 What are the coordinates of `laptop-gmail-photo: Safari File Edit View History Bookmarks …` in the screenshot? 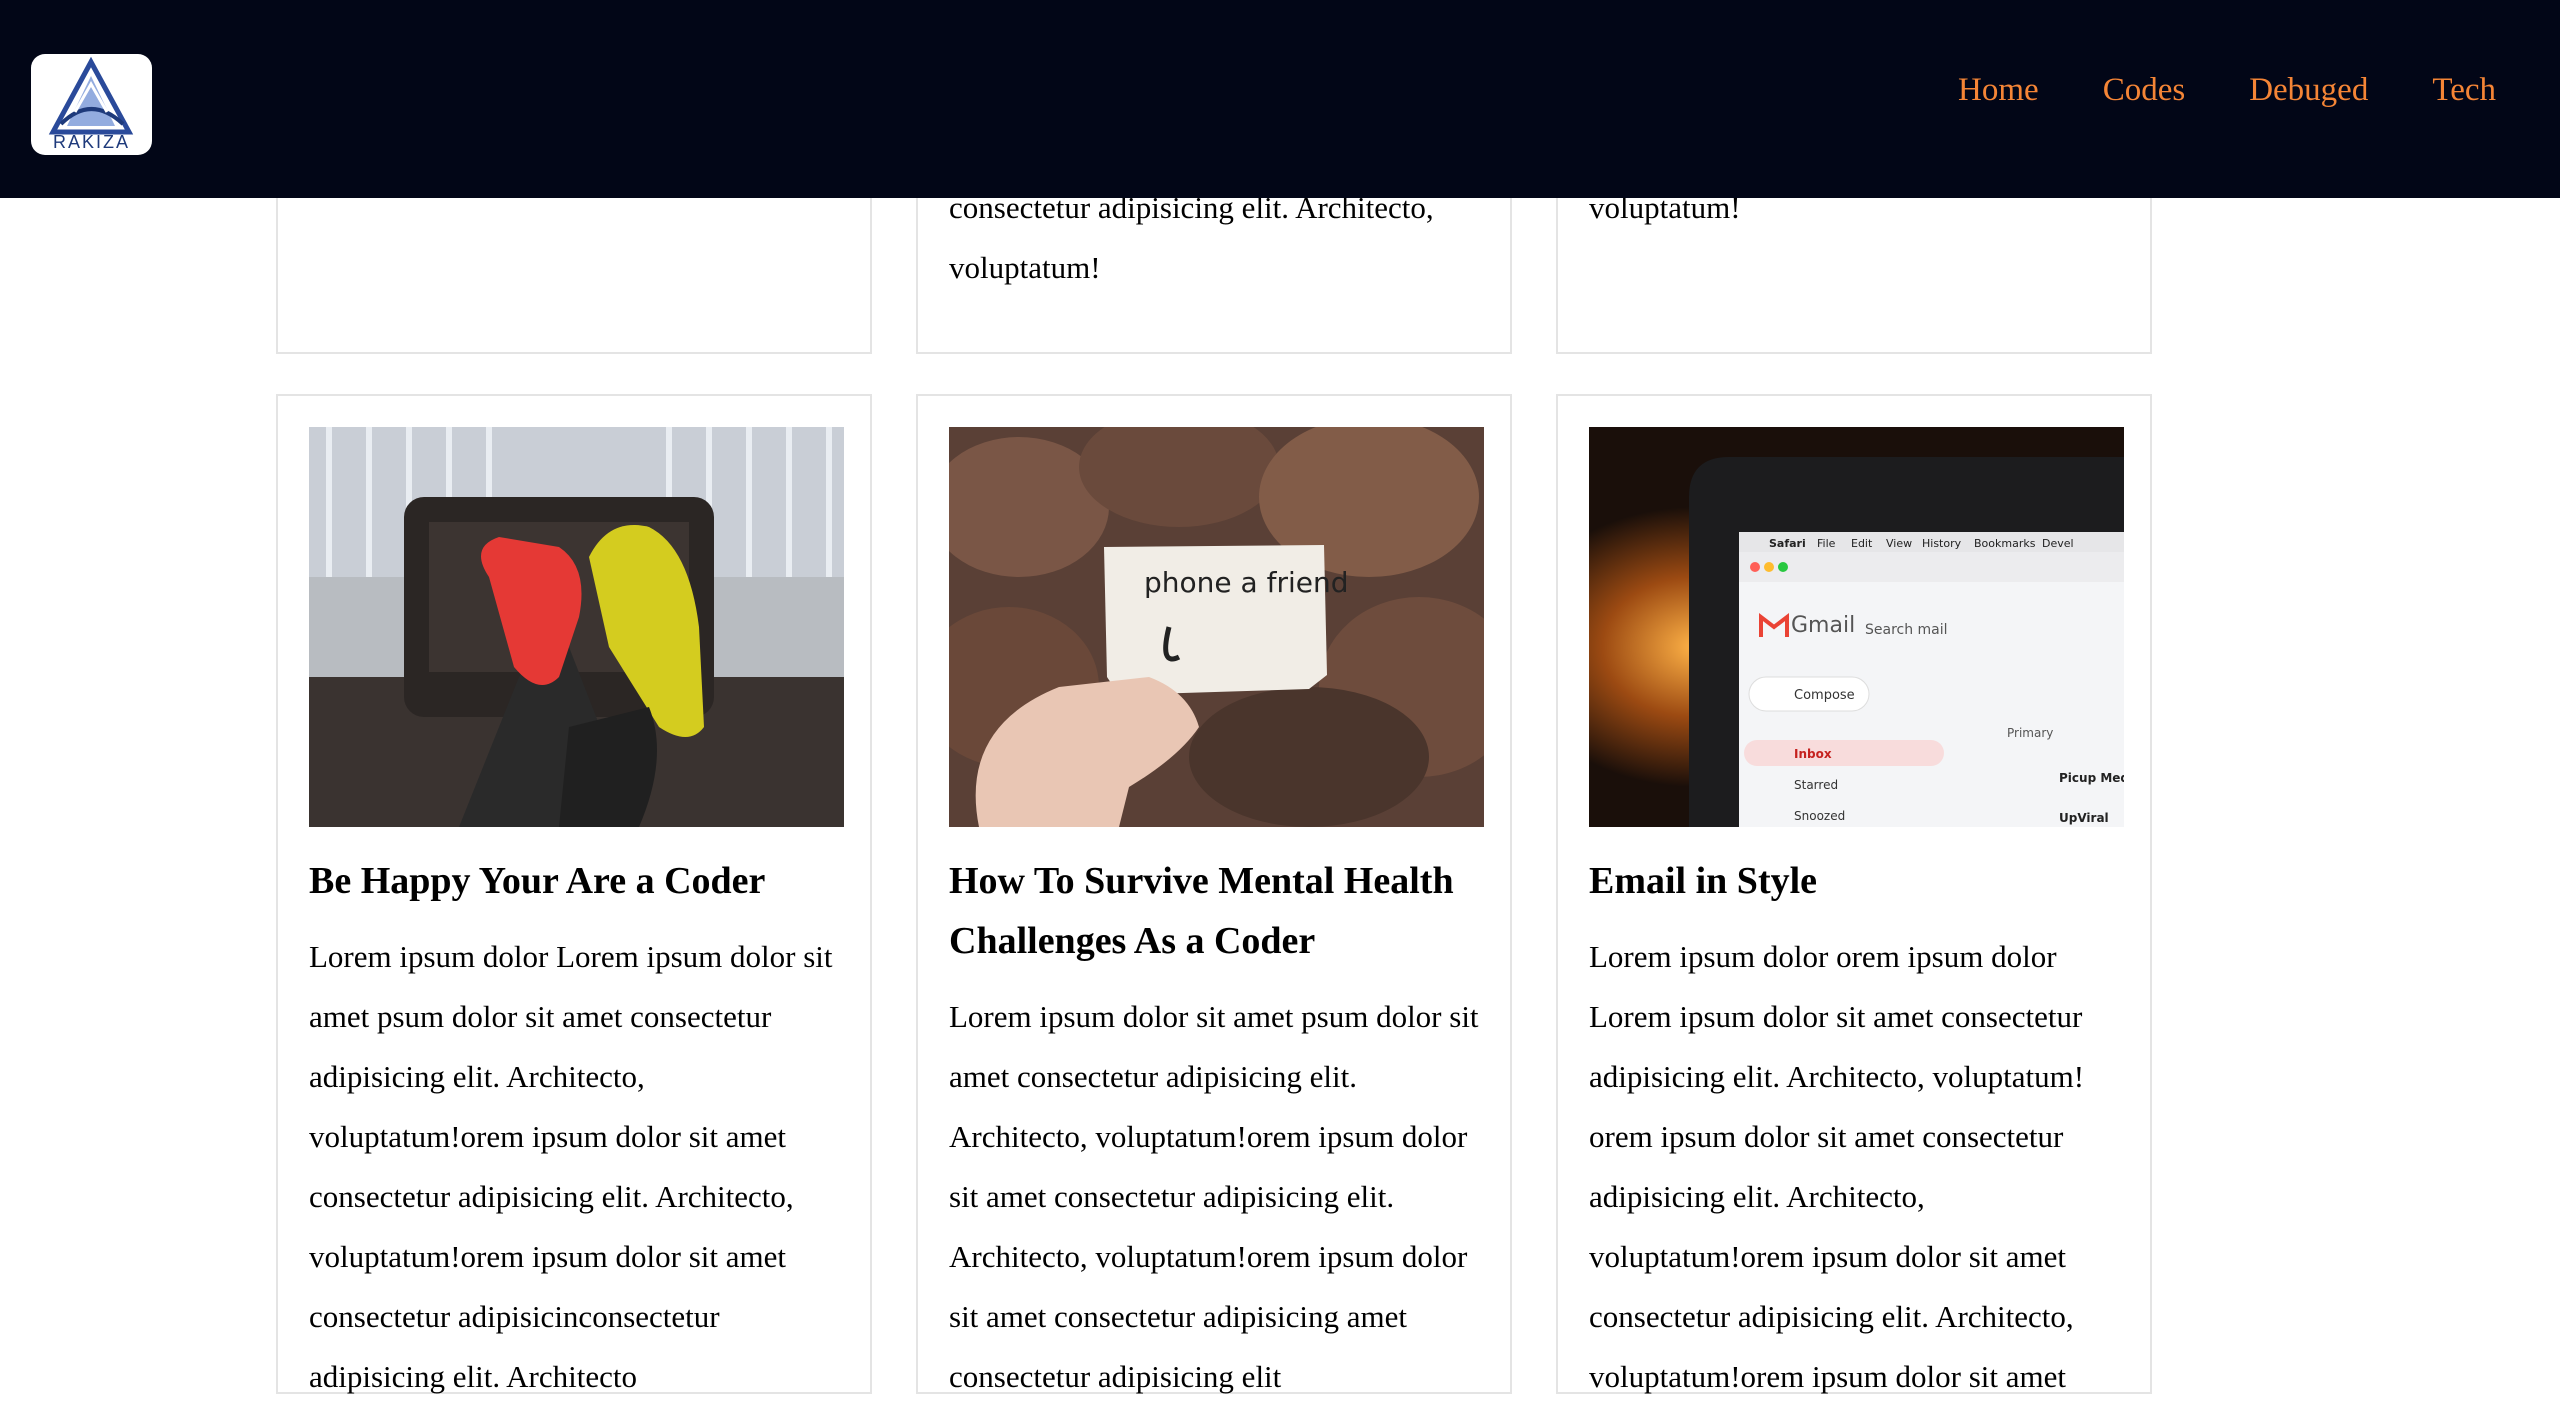 It's located at (1856, 627).